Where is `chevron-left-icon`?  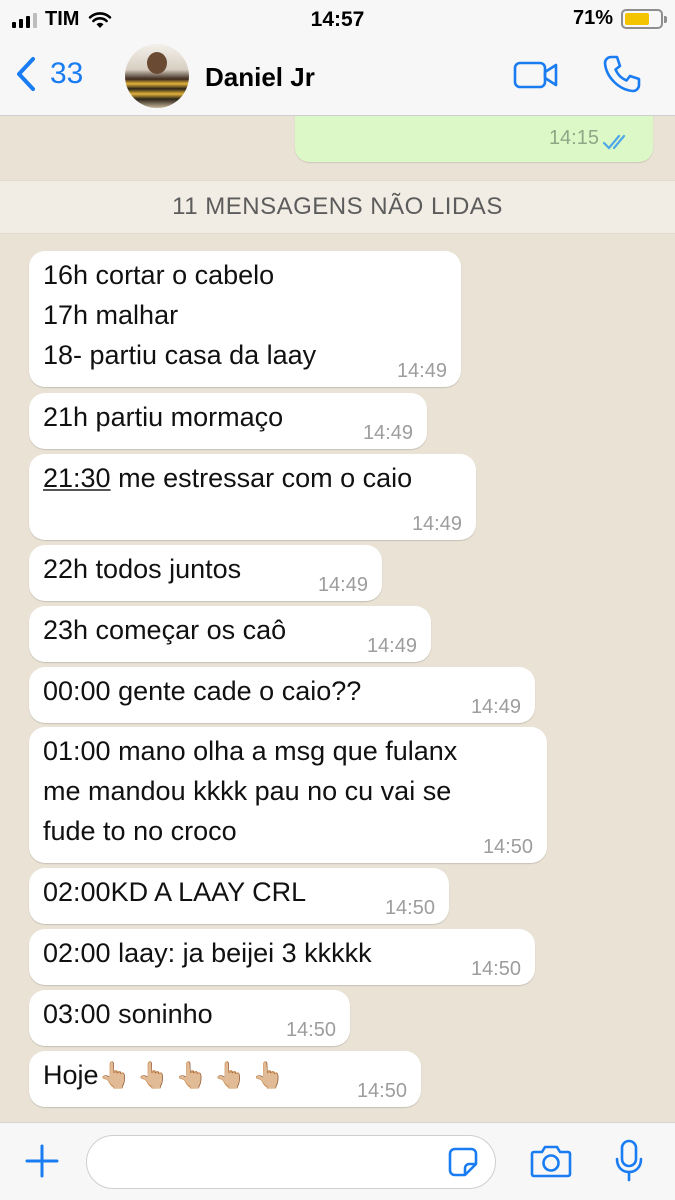 chevron-left-icon is located at coordinates (26, 74).